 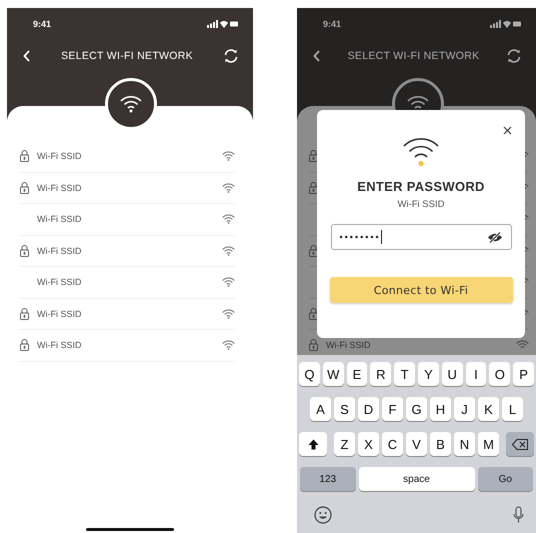 I want to click on letter-key: F, so click(x=392, y=409).